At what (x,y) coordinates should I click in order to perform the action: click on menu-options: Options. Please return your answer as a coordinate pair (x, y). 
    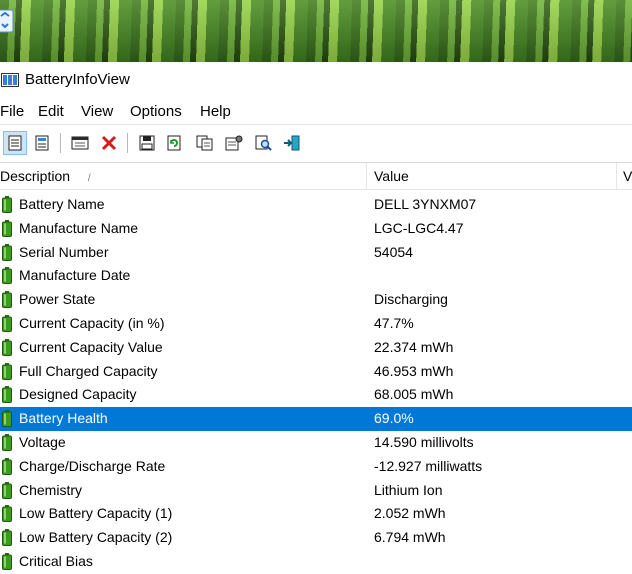
    Looking at the image, I should click on (156, 111).